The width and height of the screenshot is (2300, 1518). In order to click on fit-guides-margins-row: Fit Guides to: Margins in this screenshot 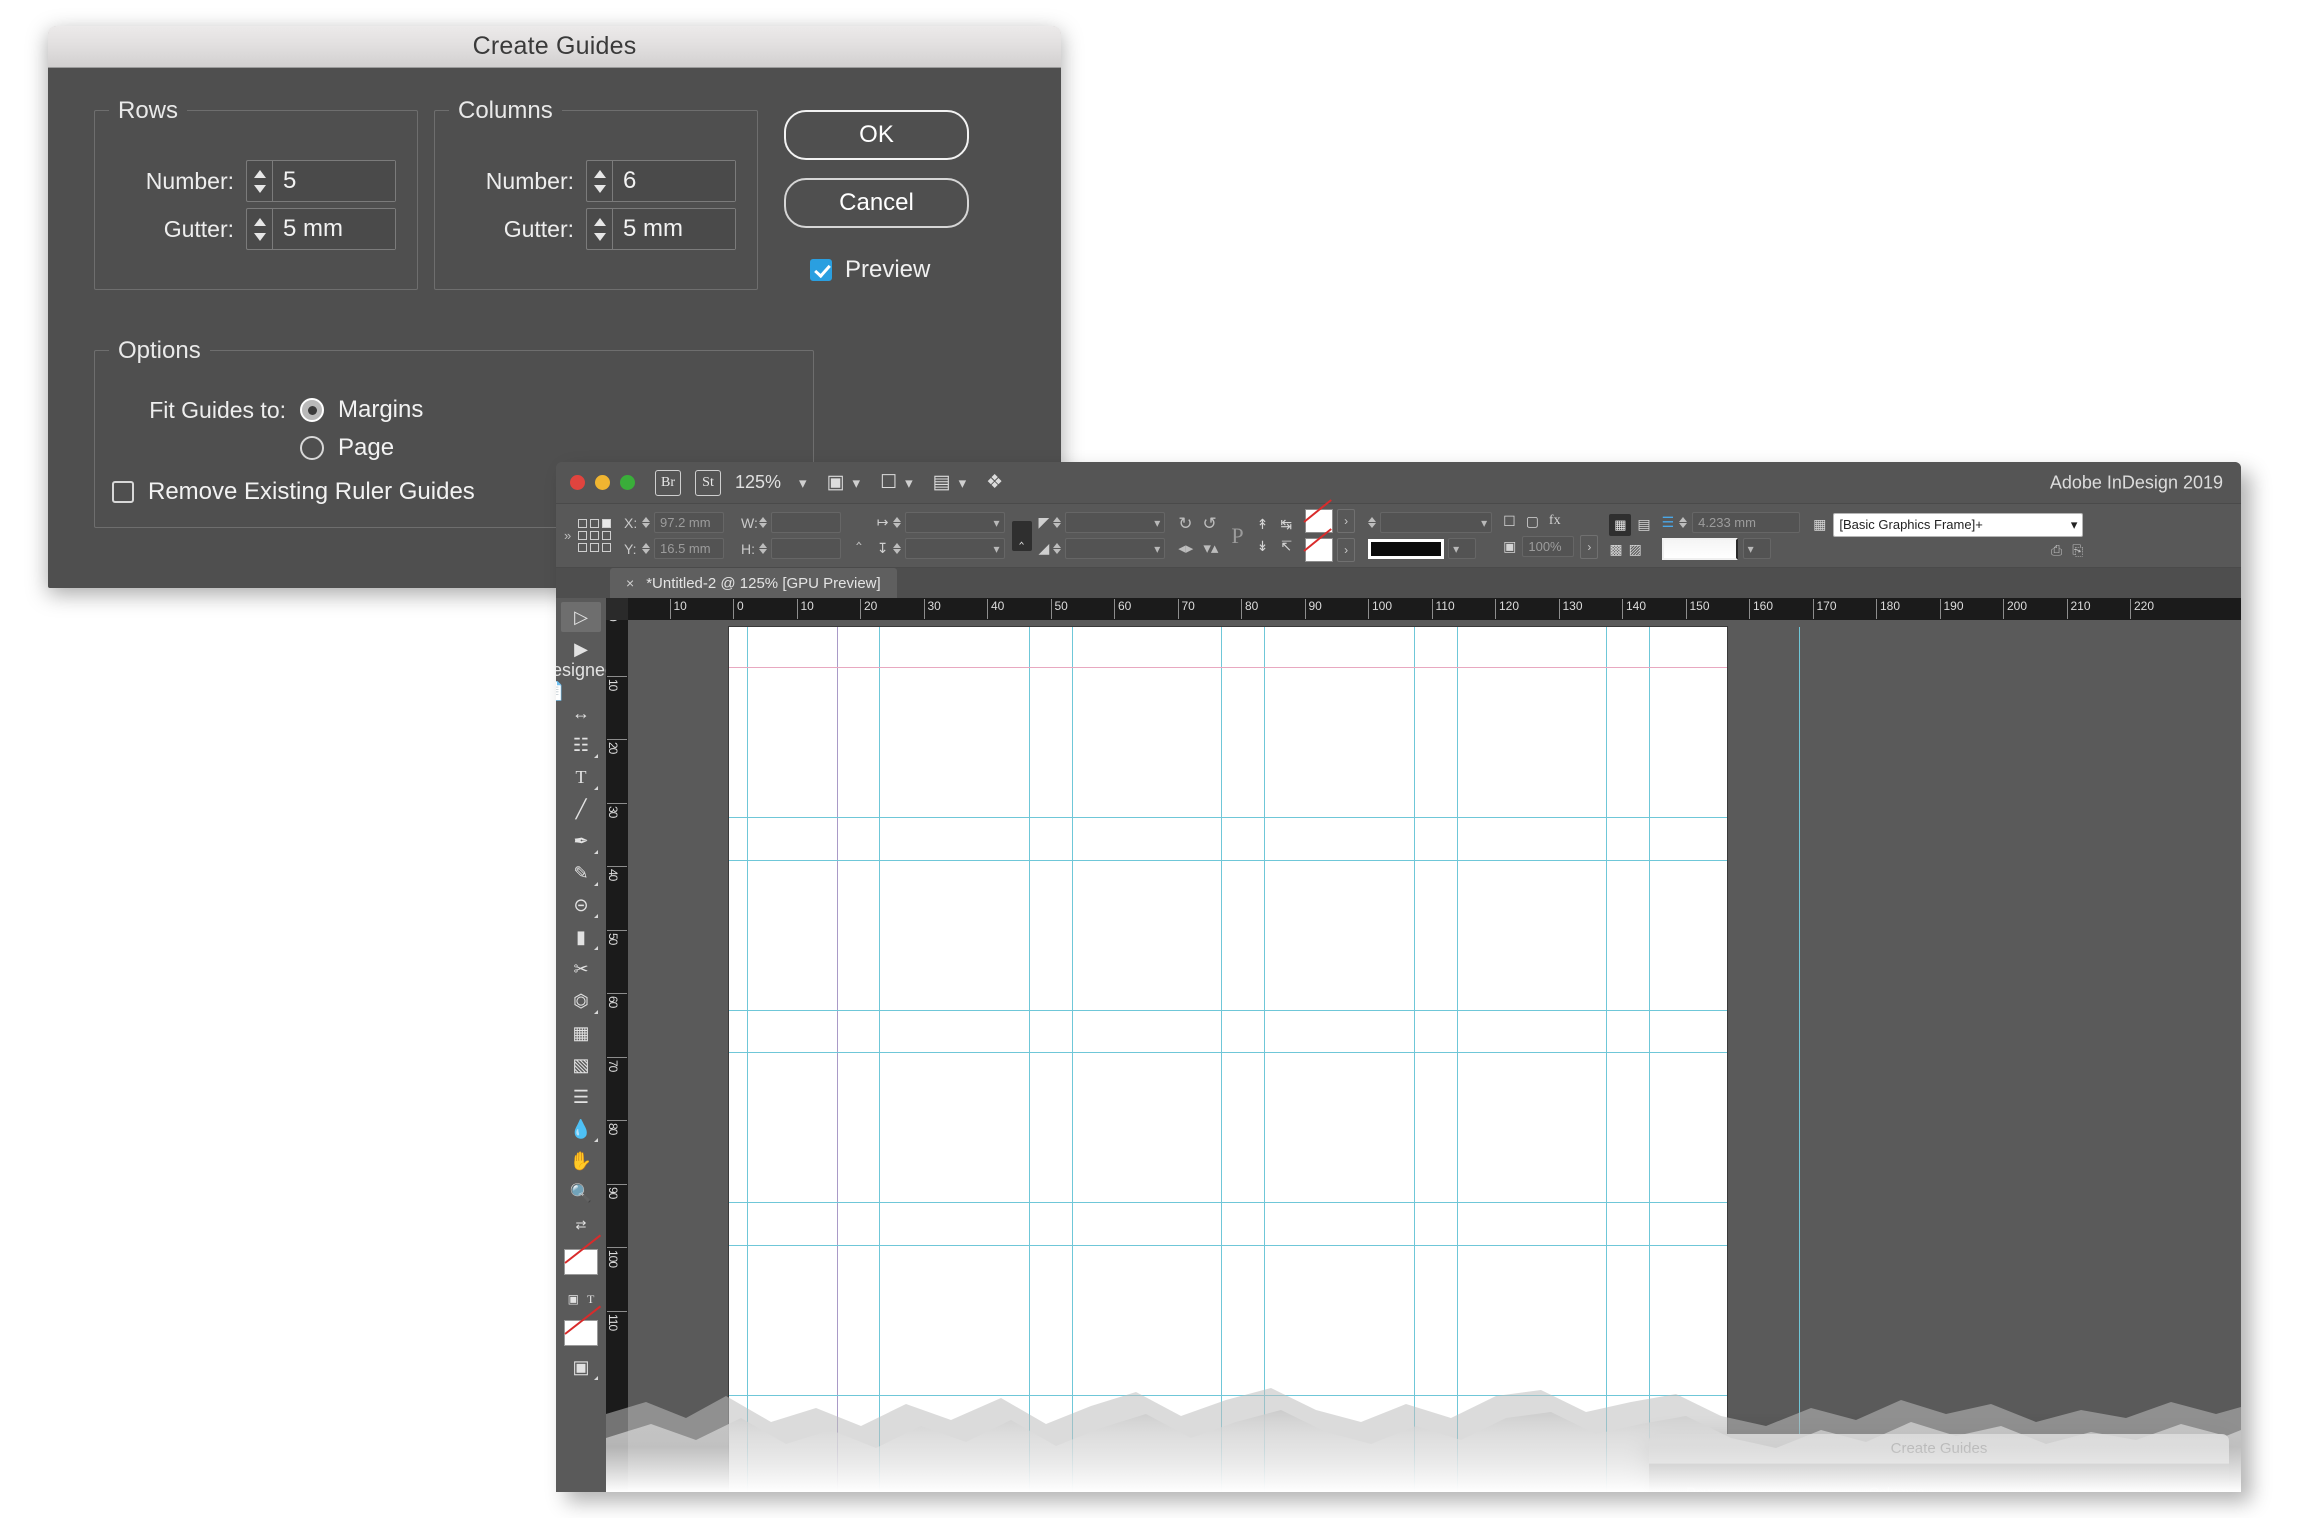, I will do `click(266, 410)`.